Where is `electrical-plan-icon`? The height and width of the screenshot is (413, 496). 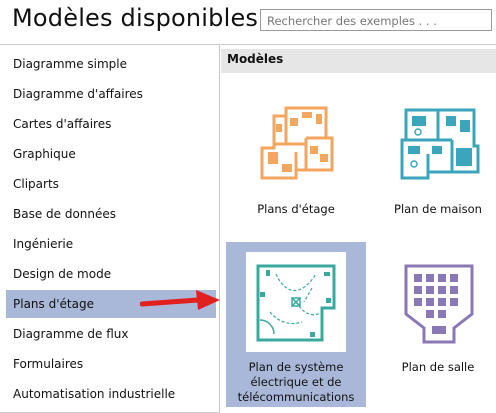 electrical-plan-icon is located at coordinates (296, 302).